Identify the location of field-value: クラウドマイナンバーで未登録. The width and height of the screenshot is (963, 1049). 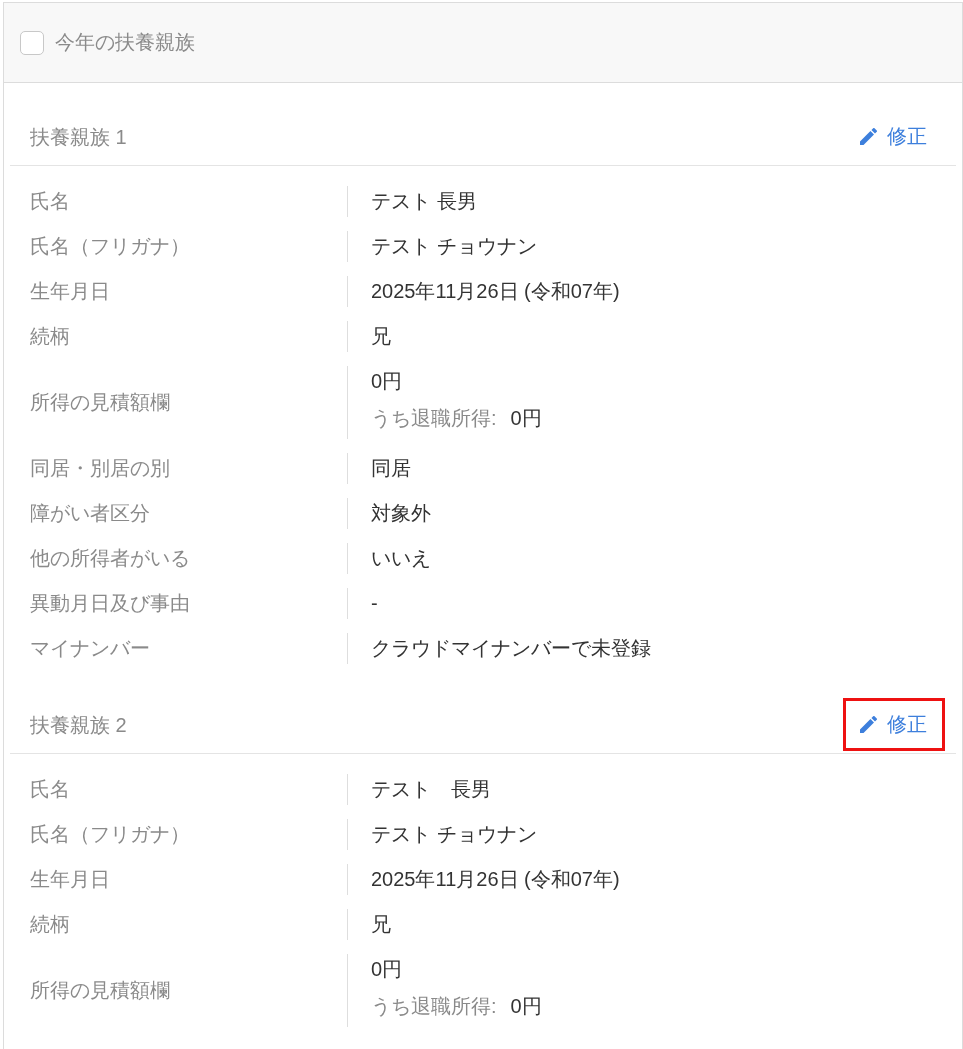
(511, 648).